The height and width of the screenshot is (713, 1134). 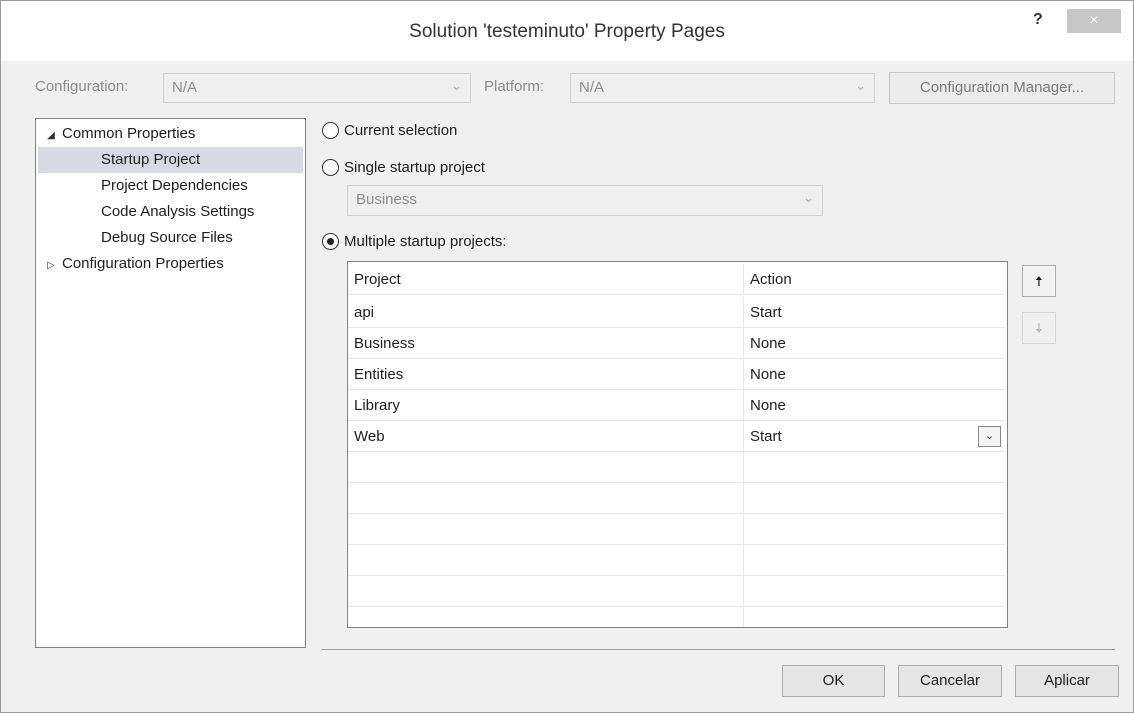 I want to click on project-cell: Web, so click(x=545, y=436).